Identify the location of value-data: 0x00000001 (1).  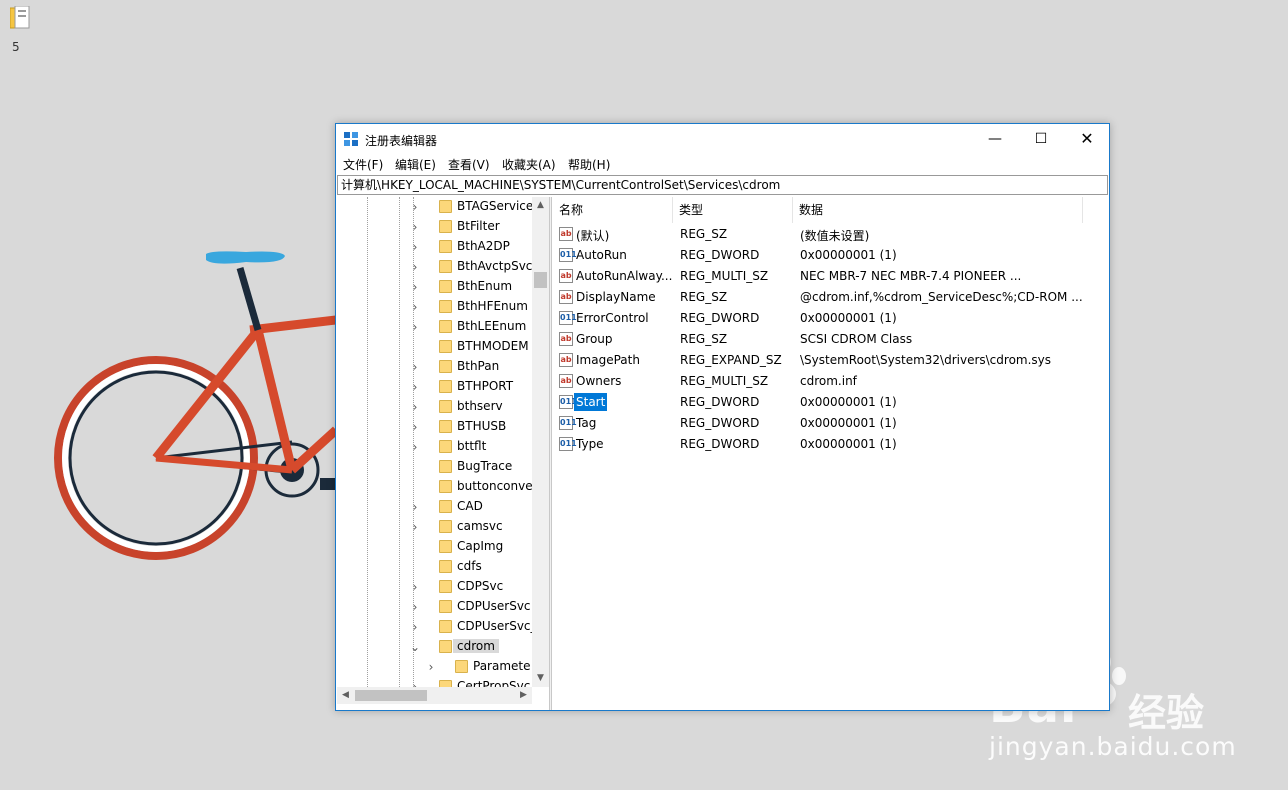
(848, 318).